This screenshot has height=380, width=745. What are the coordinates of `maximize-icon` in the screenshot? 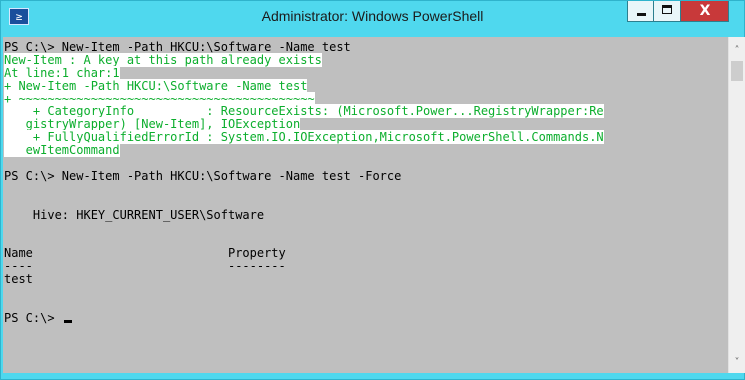 It's located at (667, 9).